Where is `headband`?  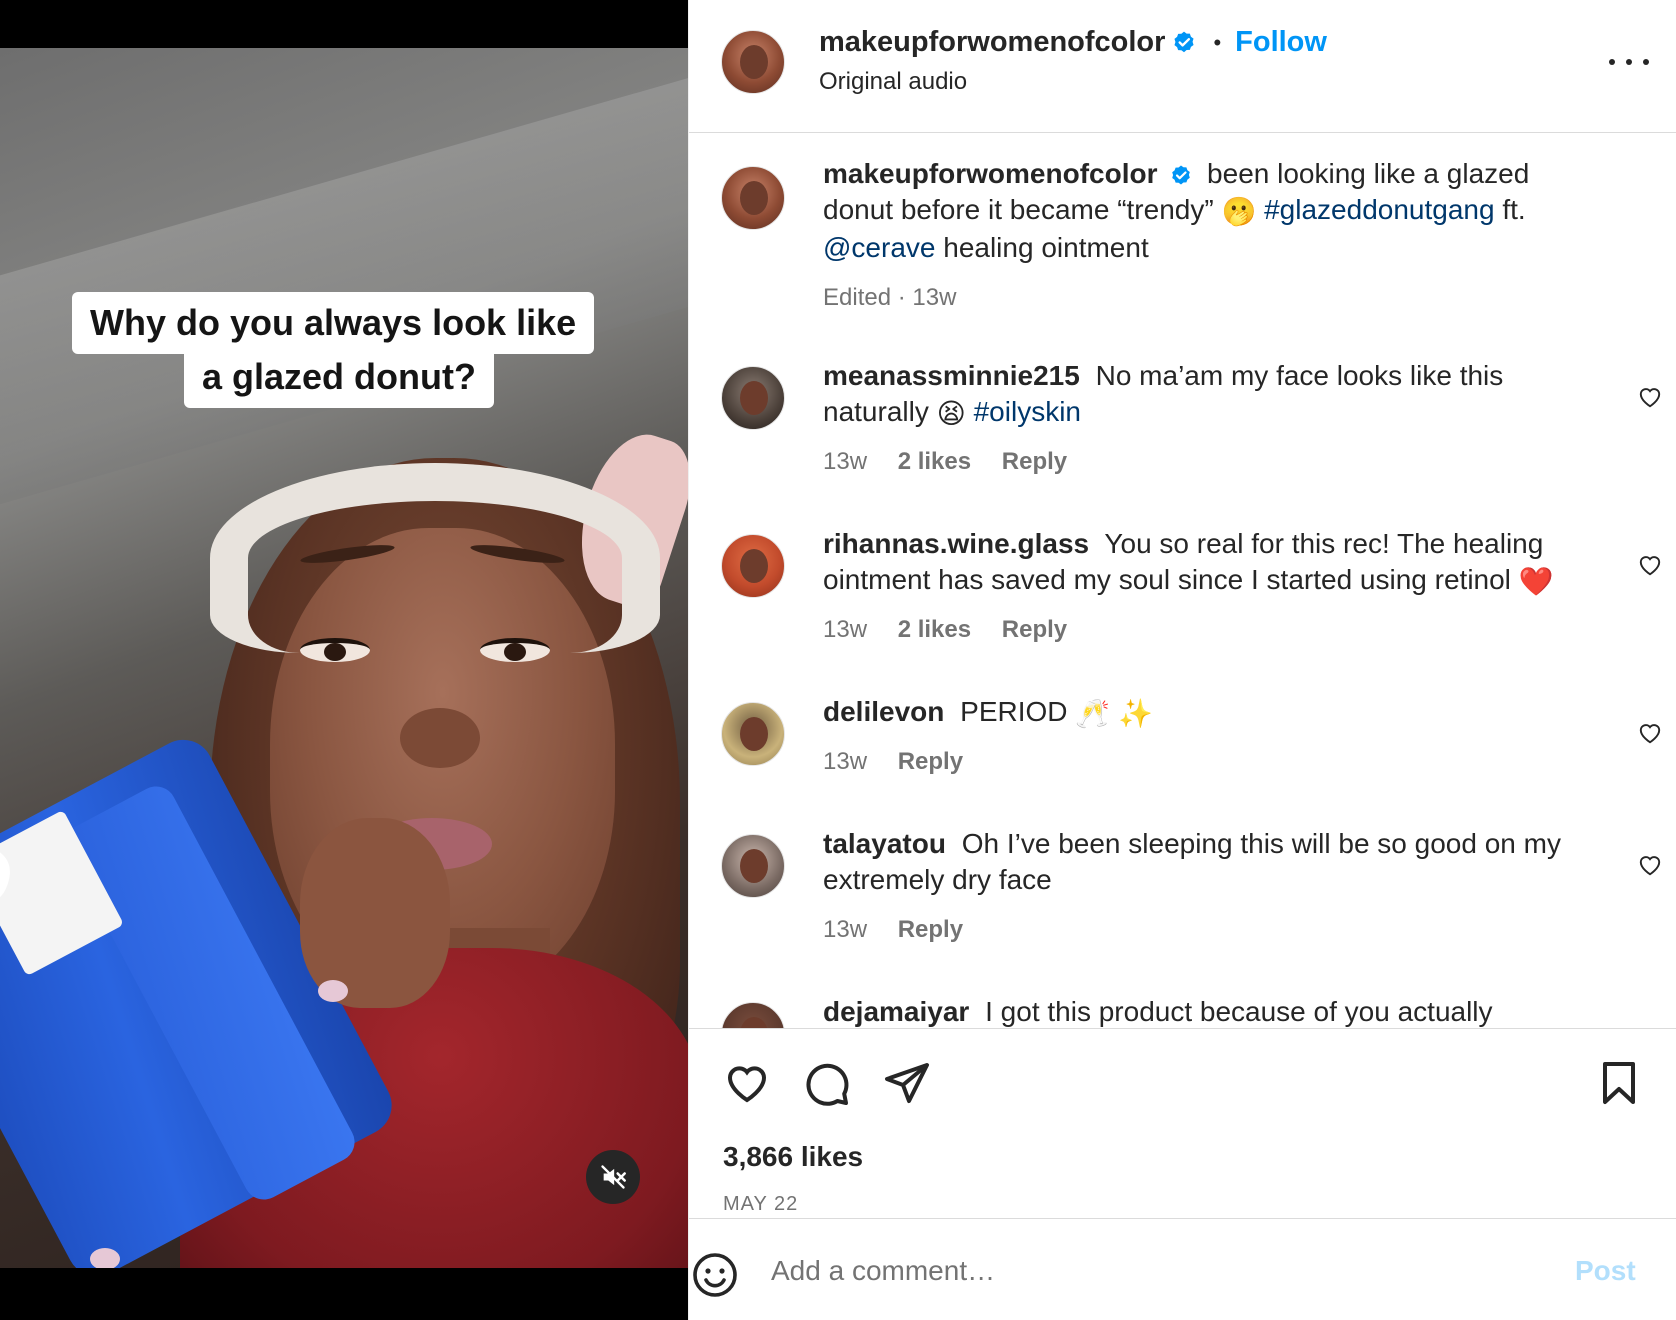
headband is located at coordinates (435, 558).